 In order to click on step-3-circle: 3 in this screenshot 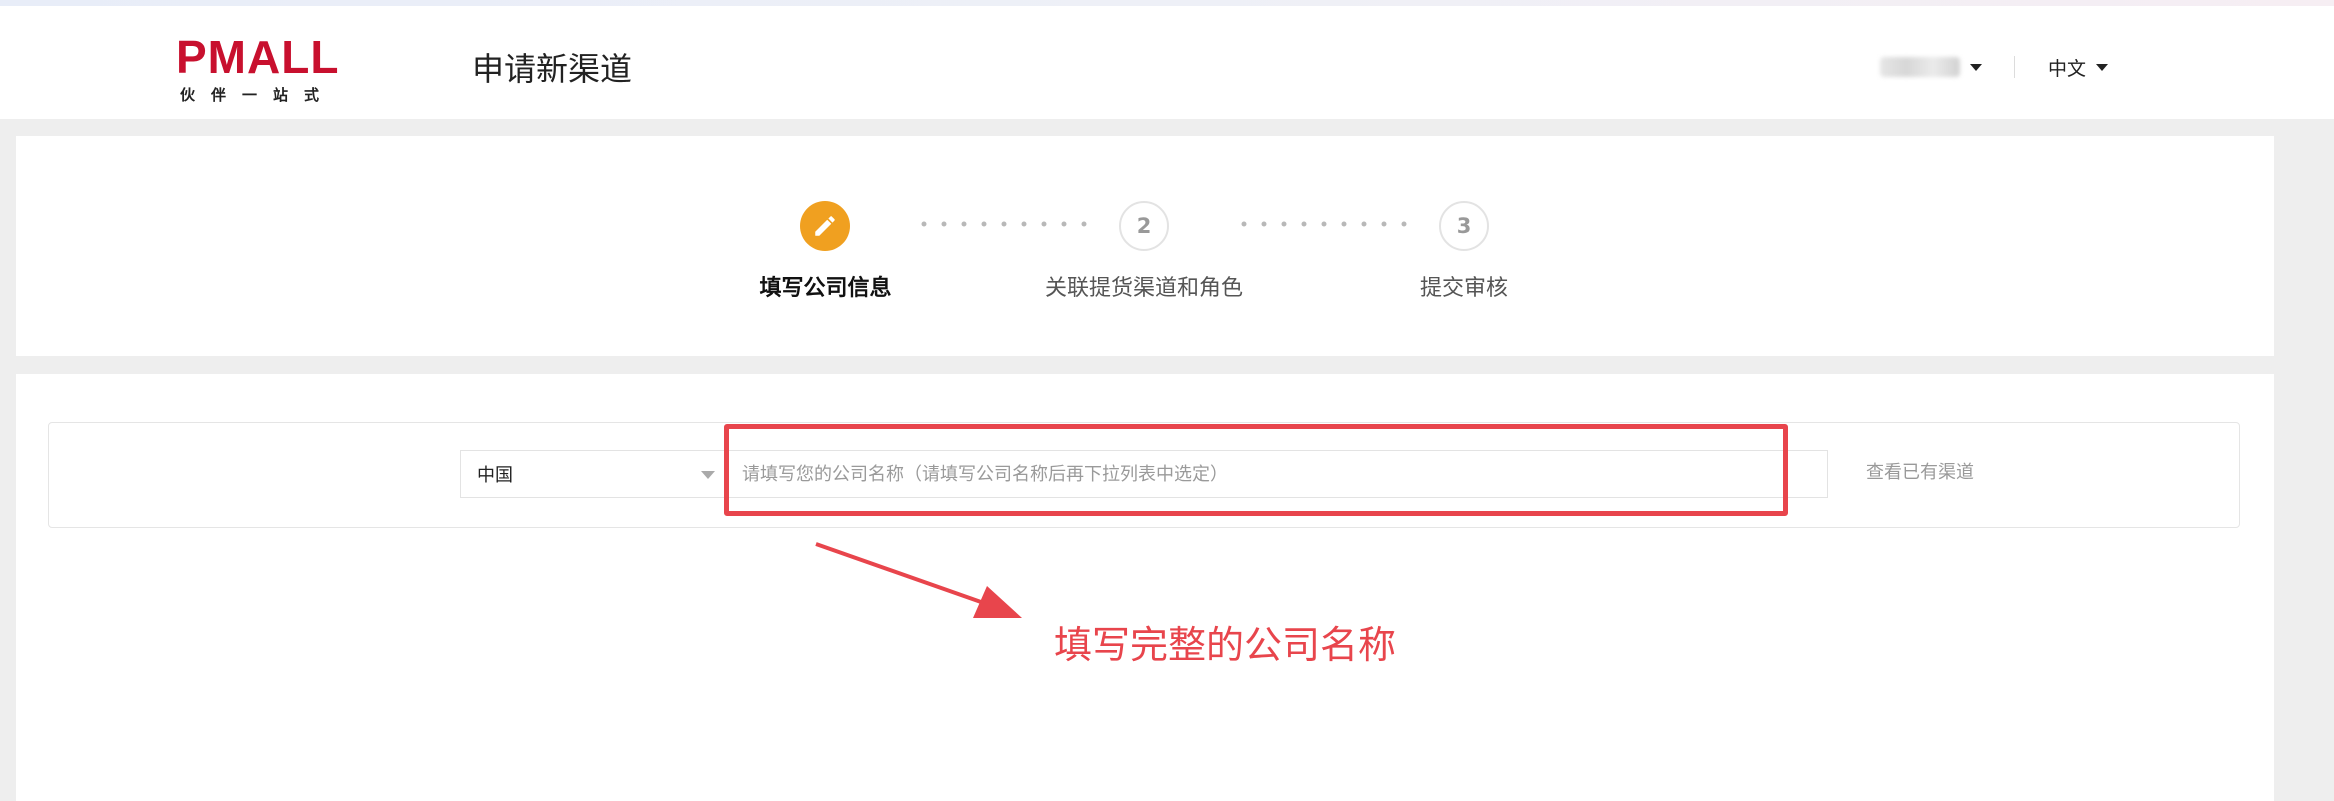, I will do `click(1464, 226)`.